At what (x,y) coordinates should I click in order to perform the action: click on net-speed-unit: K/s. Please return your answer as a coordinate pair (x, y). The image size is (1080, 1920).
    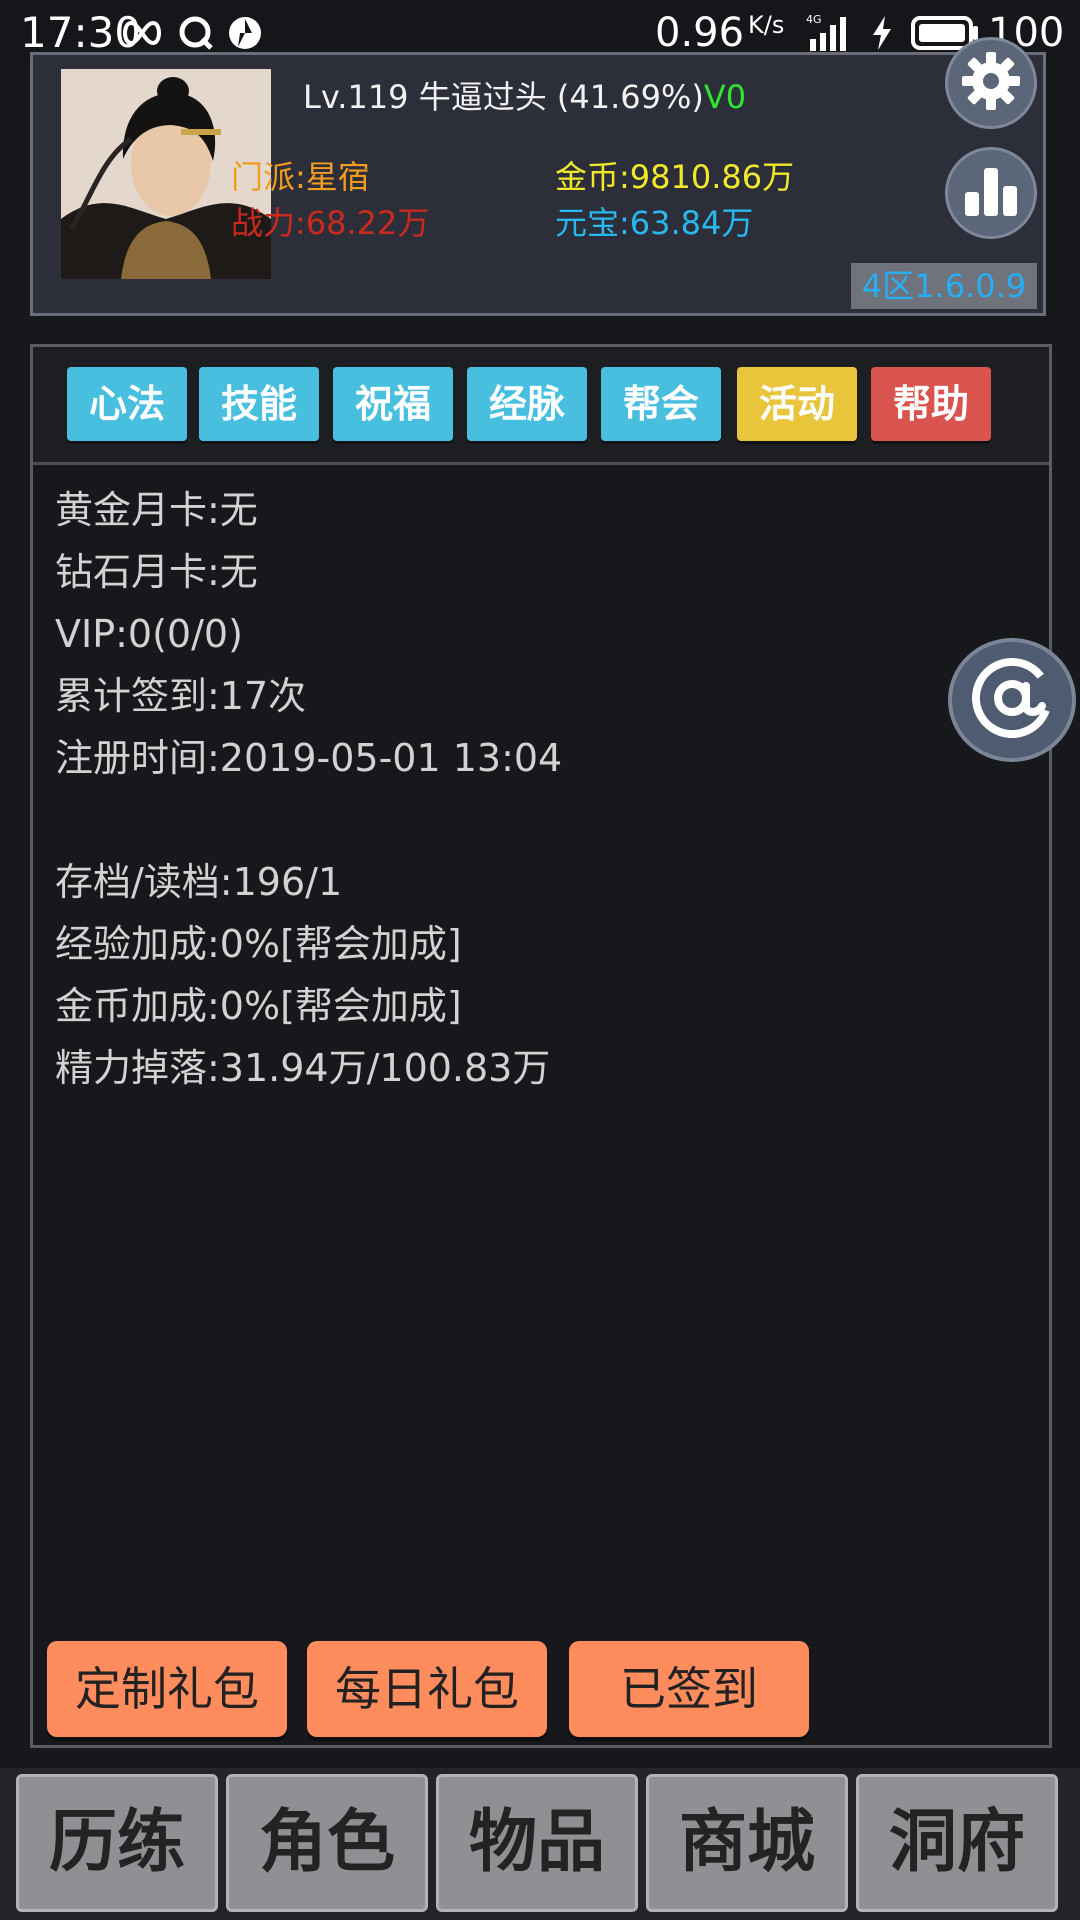
    Looking at the image, I should click on (766, 25).